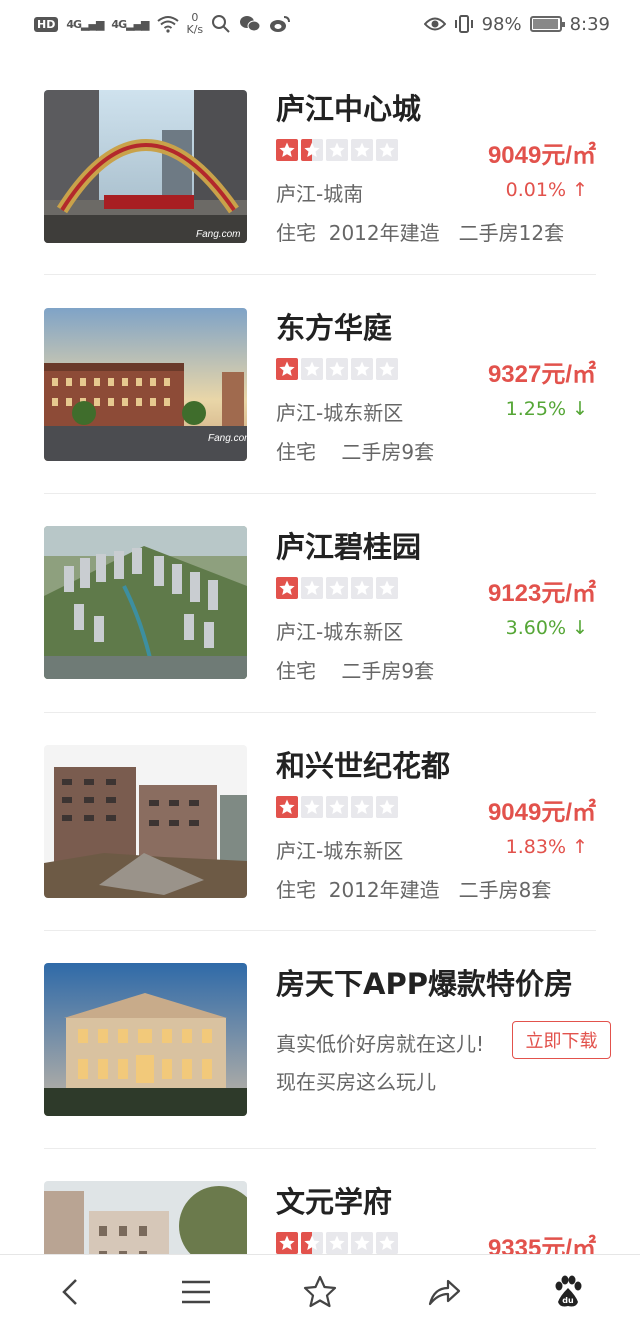 This screenshot has height=1329, width=640. I want to click on price-change: 1.83% ↑, so click(546, 847).